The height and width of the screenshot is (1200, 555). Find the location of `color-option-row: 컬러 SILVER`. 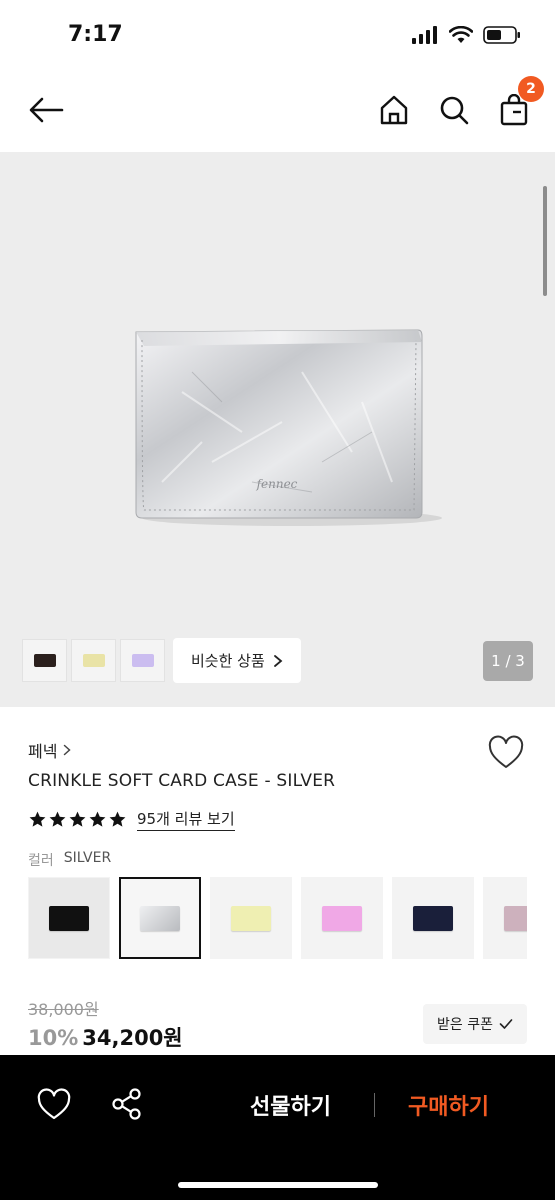

color-option-row: 컬러 SILVER is located at coordinates (69, 860).